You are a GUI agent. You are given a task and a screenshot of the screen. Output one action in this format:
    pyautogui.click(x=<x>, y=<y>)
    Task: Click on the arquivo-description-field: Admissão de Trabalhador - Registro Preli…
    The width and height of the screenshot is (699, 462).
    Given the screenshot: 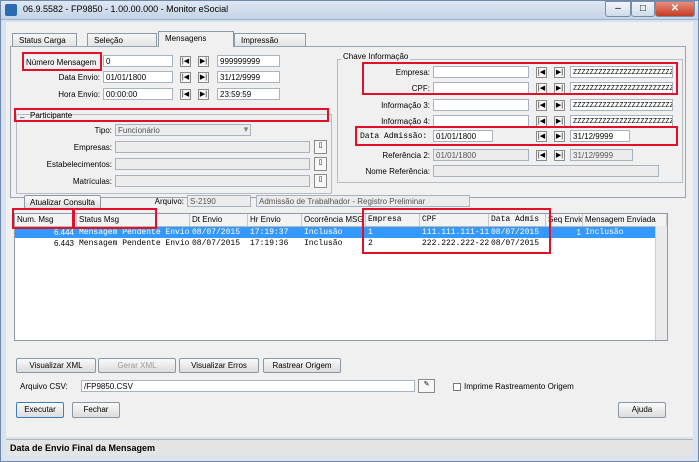 What is the action you would take?
    pyautogui.click(x=363, y=201)
    